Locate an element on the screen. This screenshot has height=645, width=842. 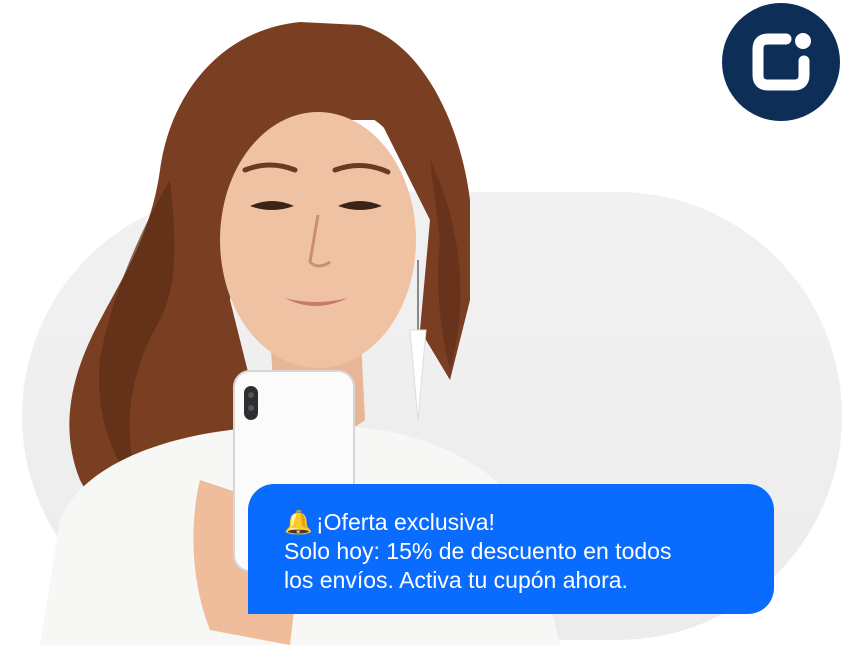
notification-line-1: Solo hoy: 15% de descuento en todos is located at coordinates (478, 551).